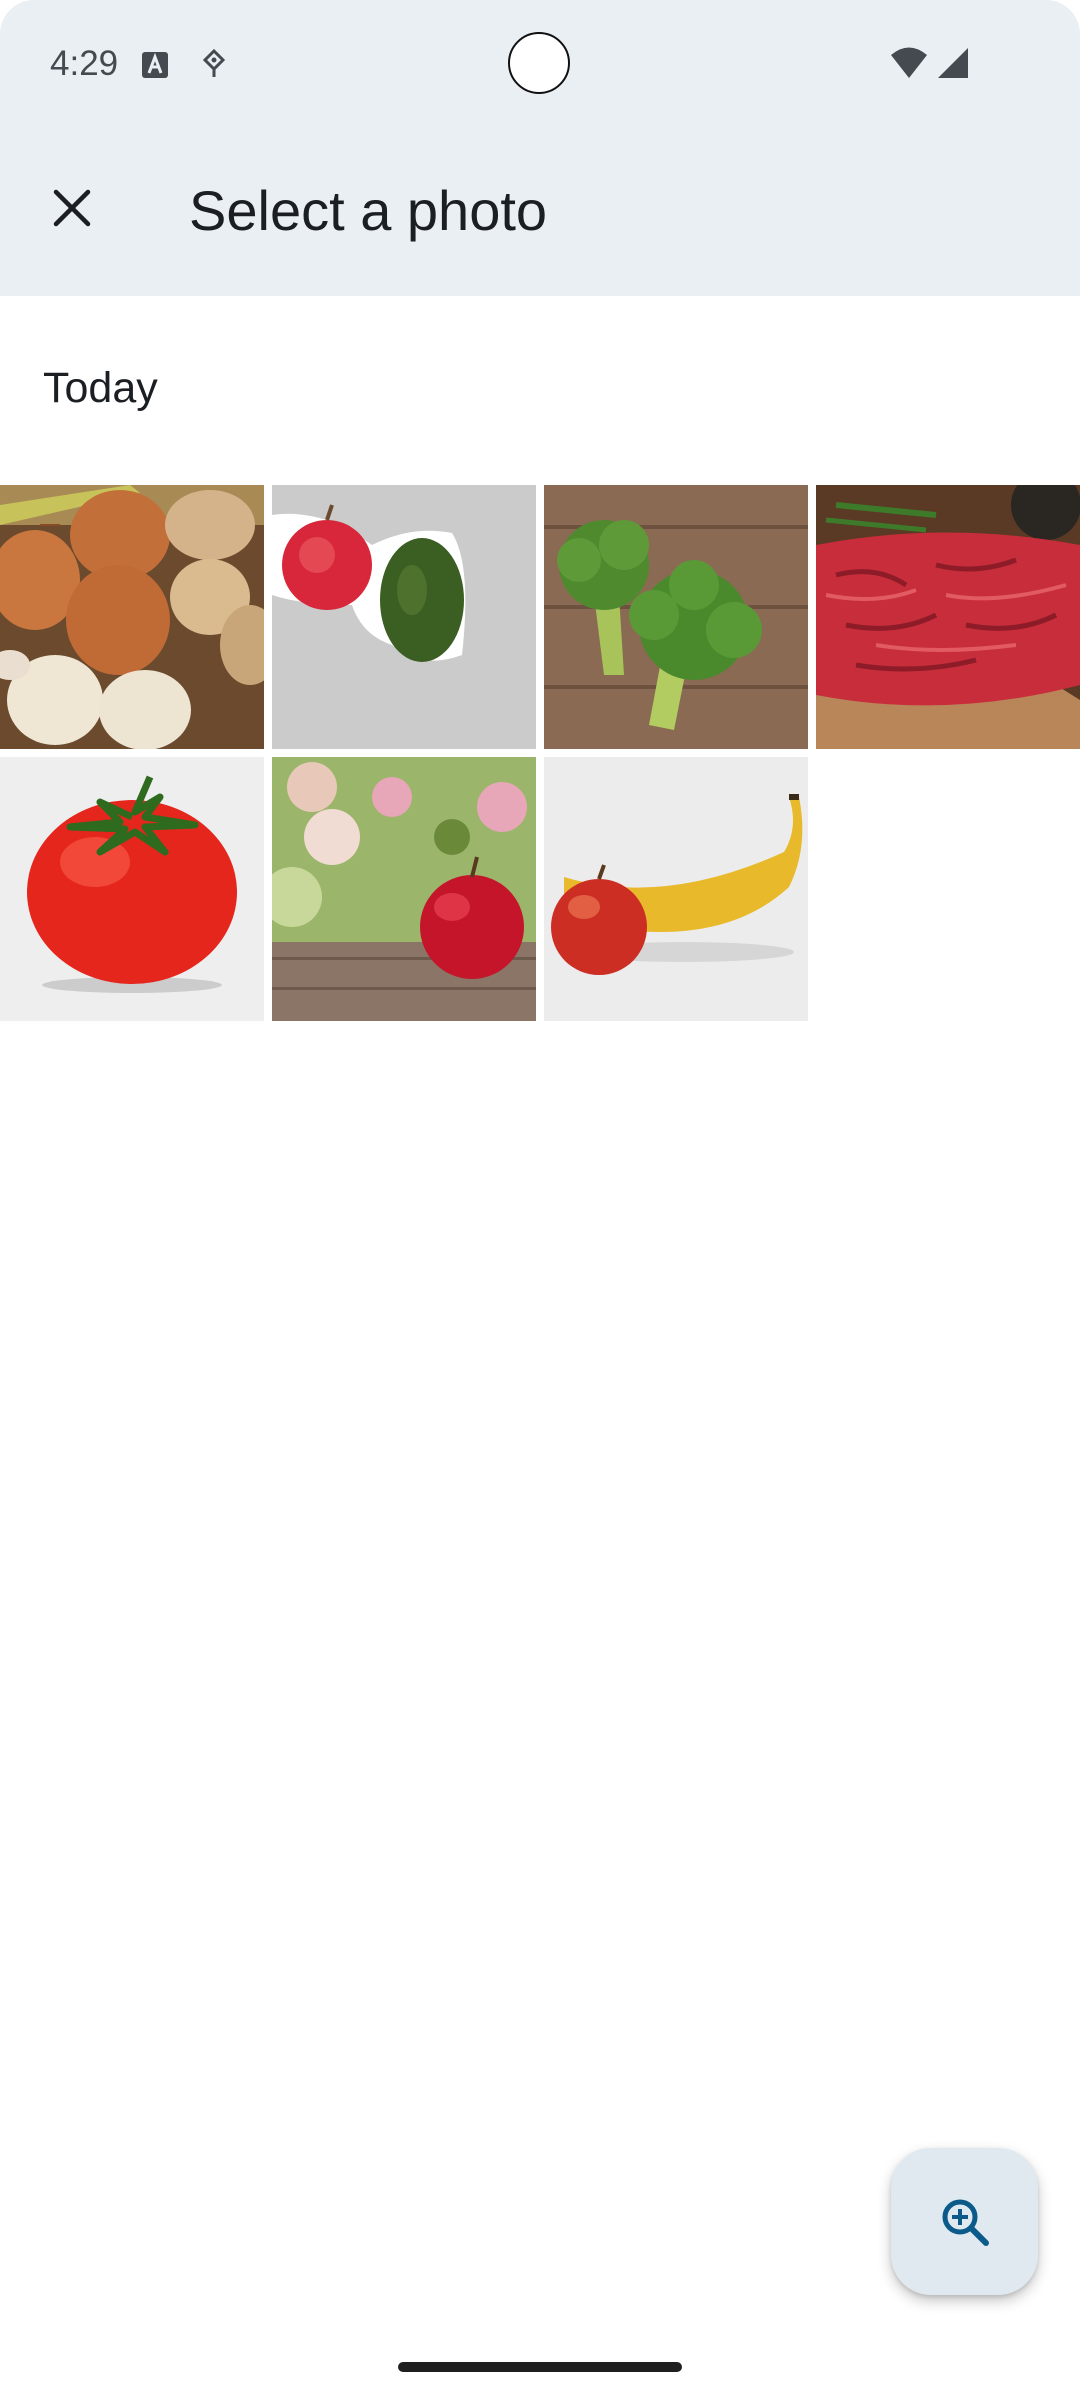  What do you see at coordinates (404, 889) in the screenshot?
I see `photo-thumbnail-apple-flowers` at bounding box center [404, 889].